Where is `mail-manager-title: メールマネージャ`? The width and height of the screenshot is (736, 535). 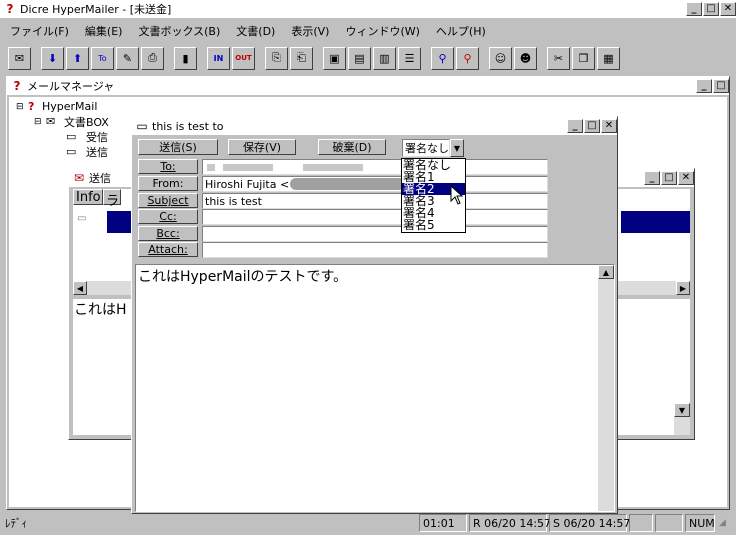 mail-manager-title: メールマネージャ is located at coordinates (71, 86).